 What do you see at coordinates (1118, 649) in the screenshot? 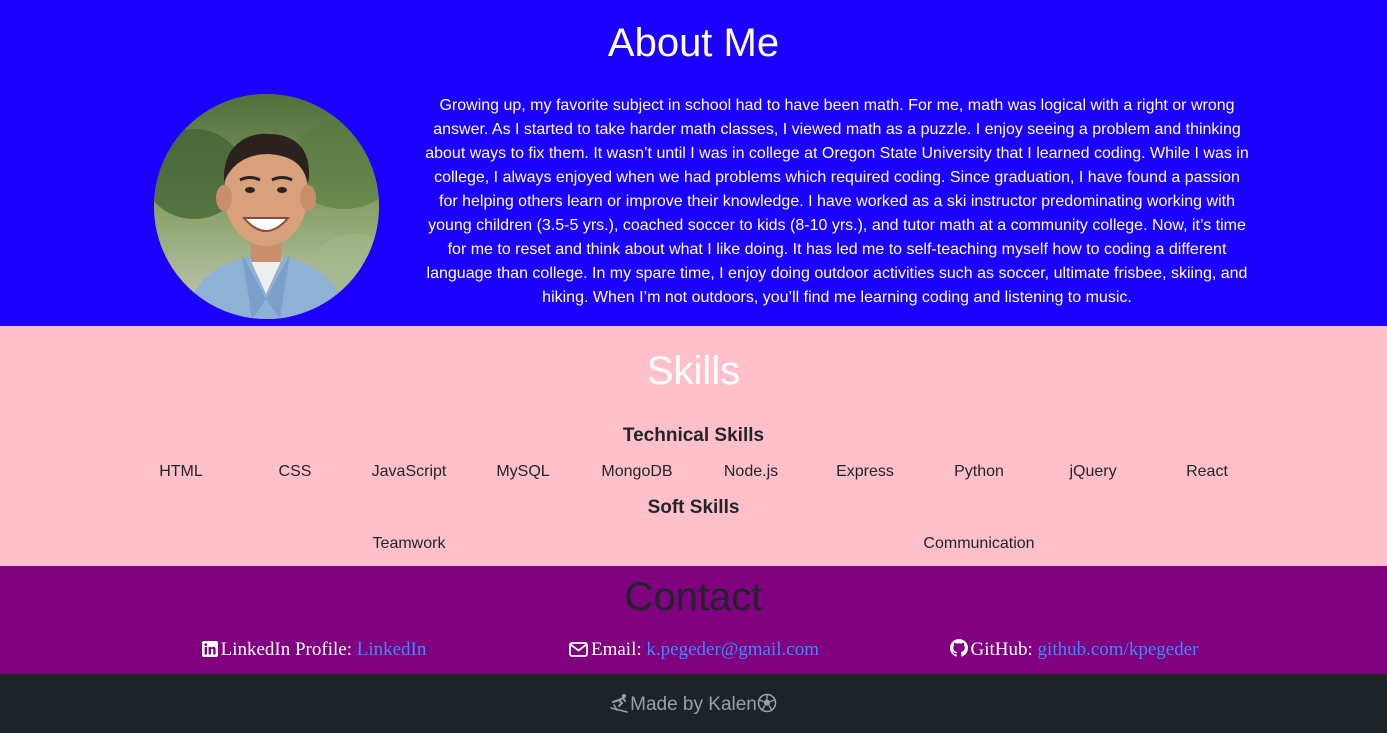
I see `github-link: github.com/kpegeder` at bounding box center [1118, 649].